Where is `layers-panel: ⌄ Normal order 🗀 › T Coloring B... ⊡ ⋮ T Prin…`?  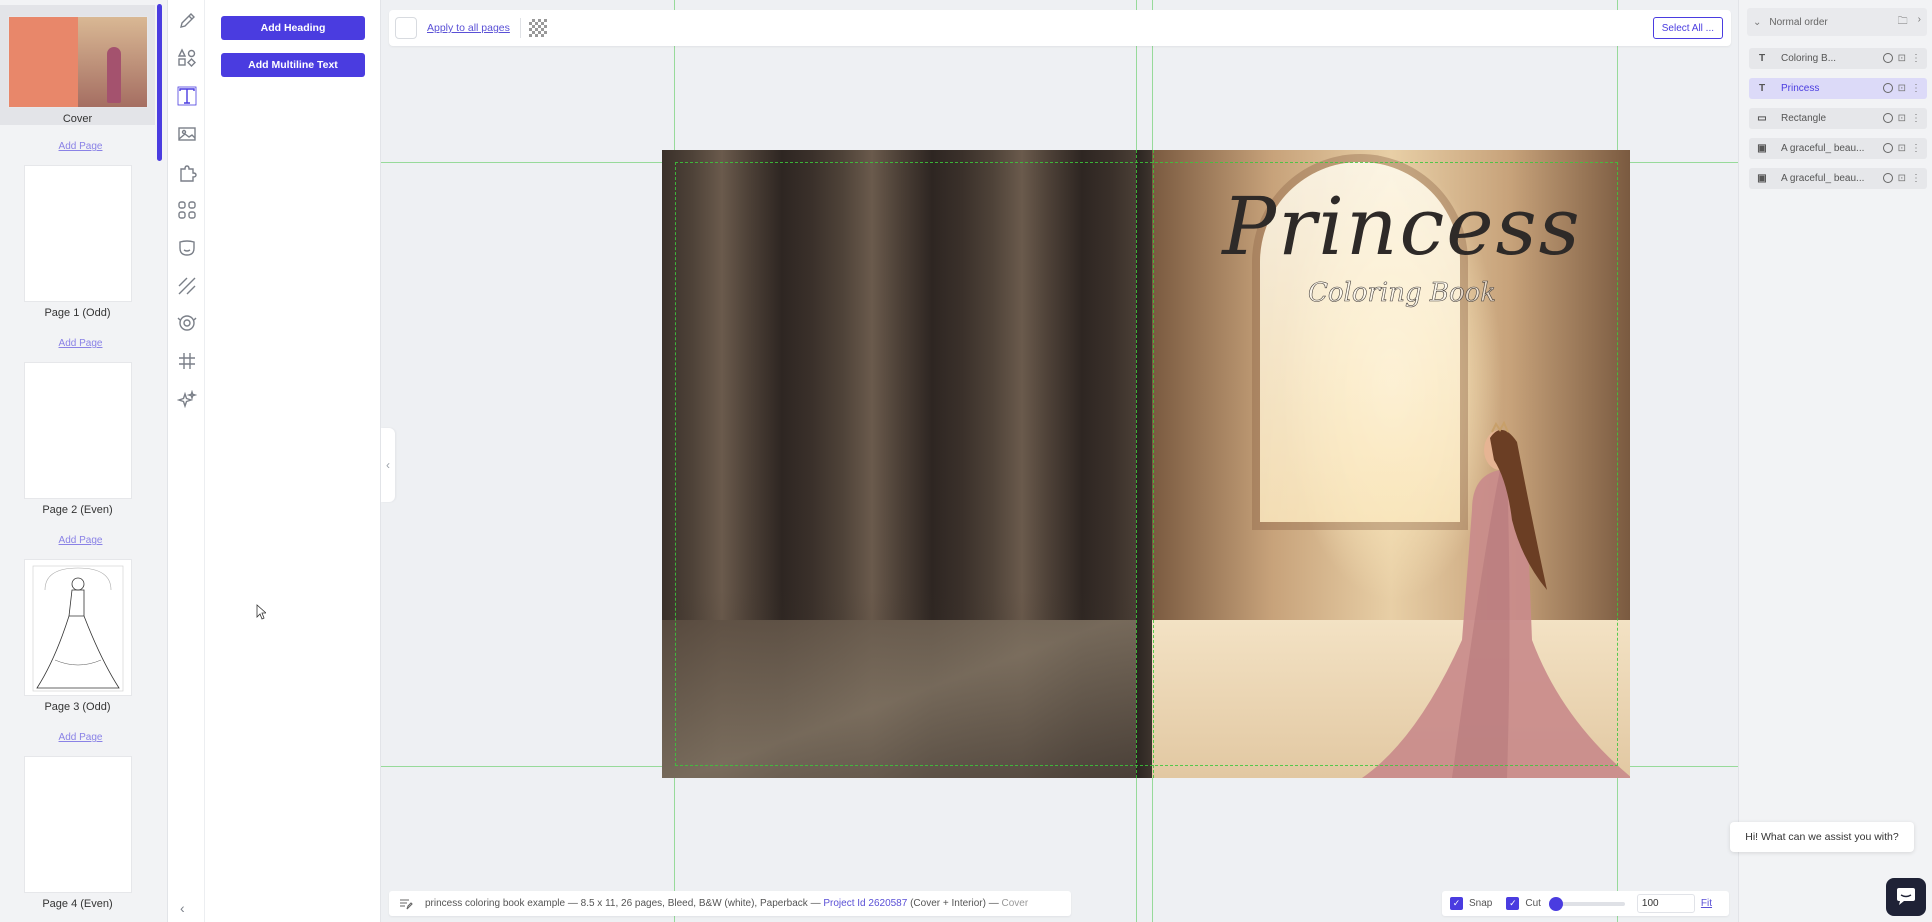
layers-panel: ⌄ Normal order 🗀 › T Coloring B... ⊡ ⋮ T Prin… is located at coordinates (1835, 461).